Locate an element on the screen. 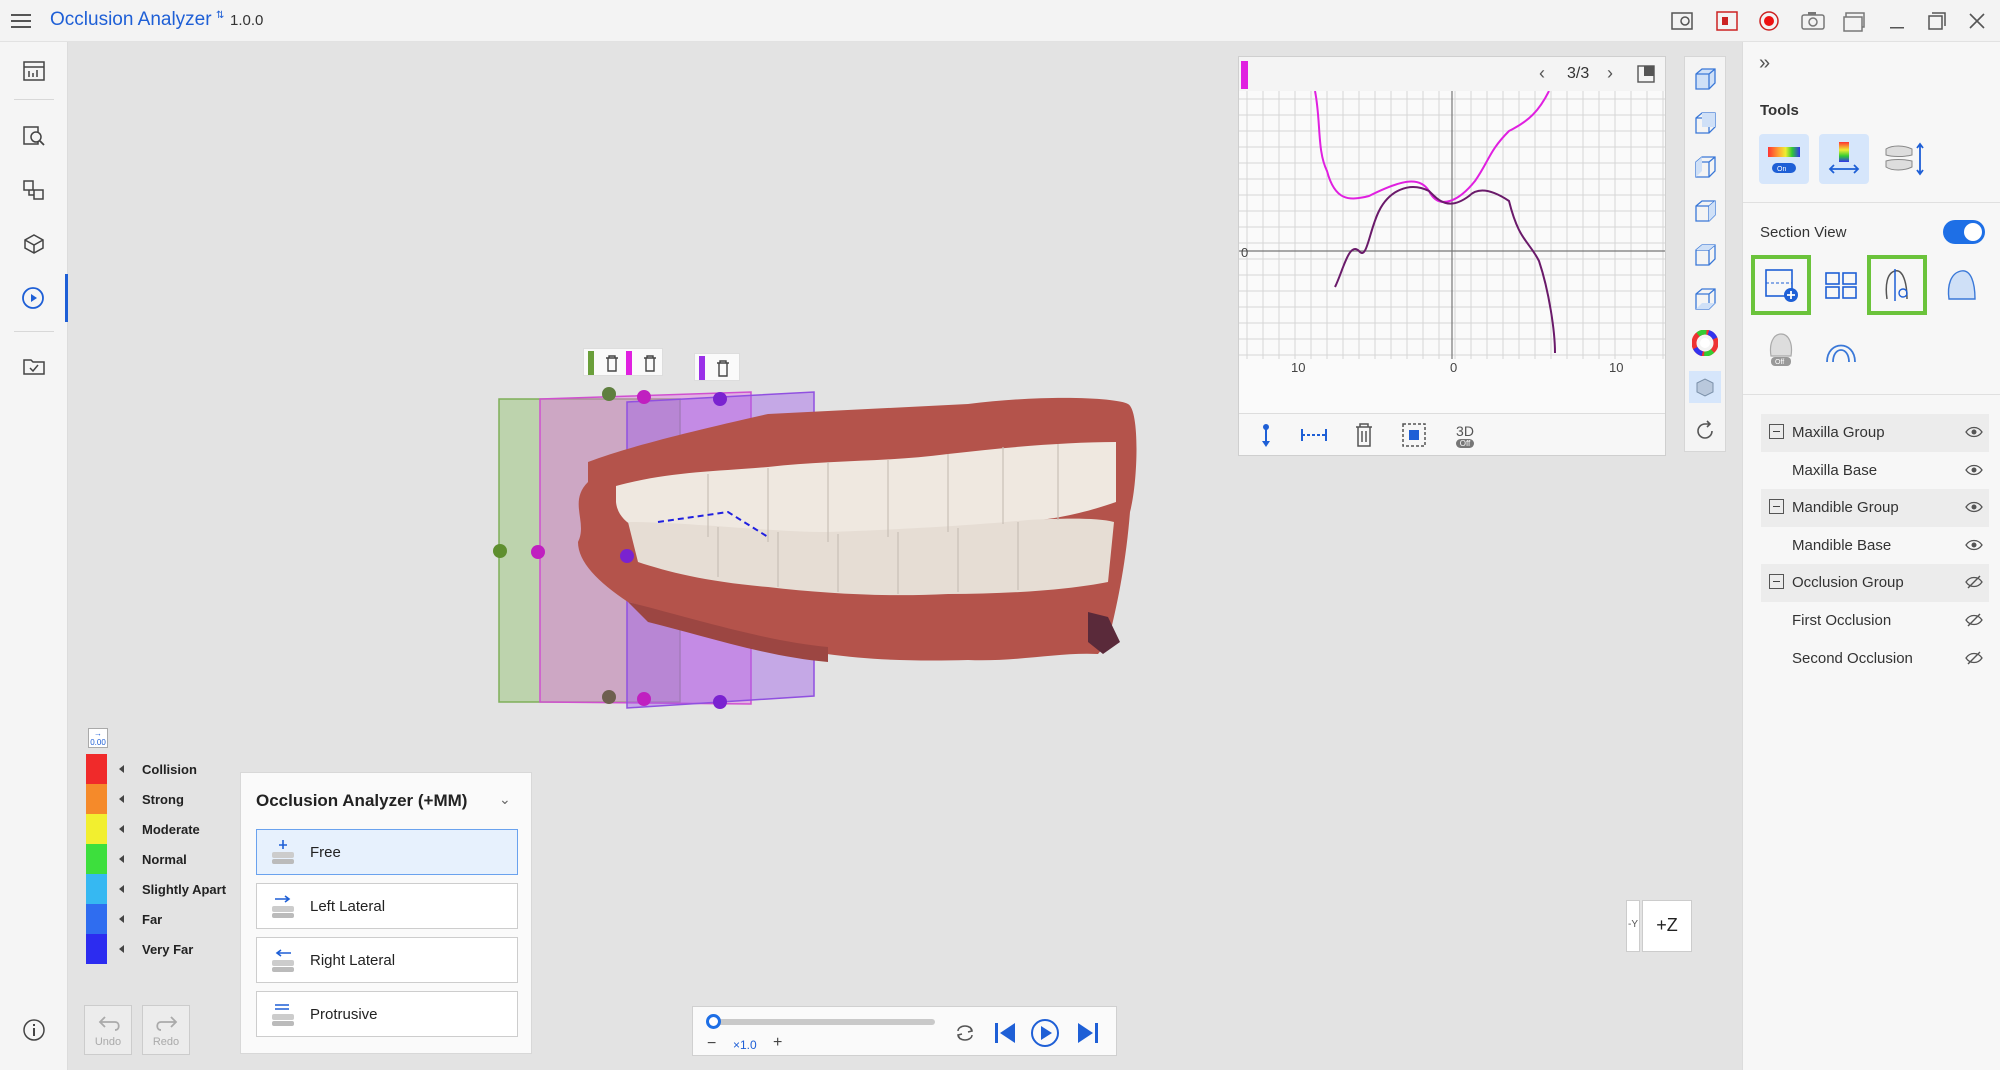  rail-item-align is located at coordinates (34, 190).